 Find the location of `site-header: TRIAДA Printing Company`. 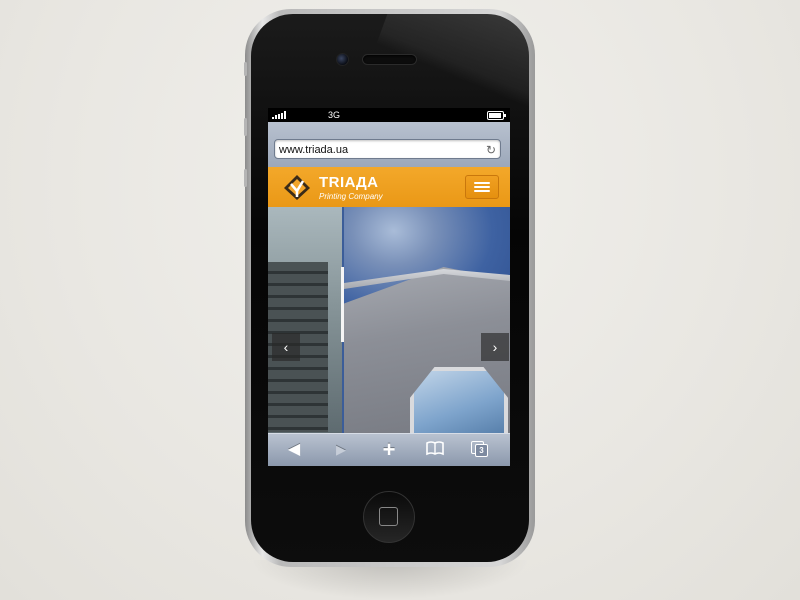

site-header: TRIAДA Printing Company is located at coordinates (389, 187).